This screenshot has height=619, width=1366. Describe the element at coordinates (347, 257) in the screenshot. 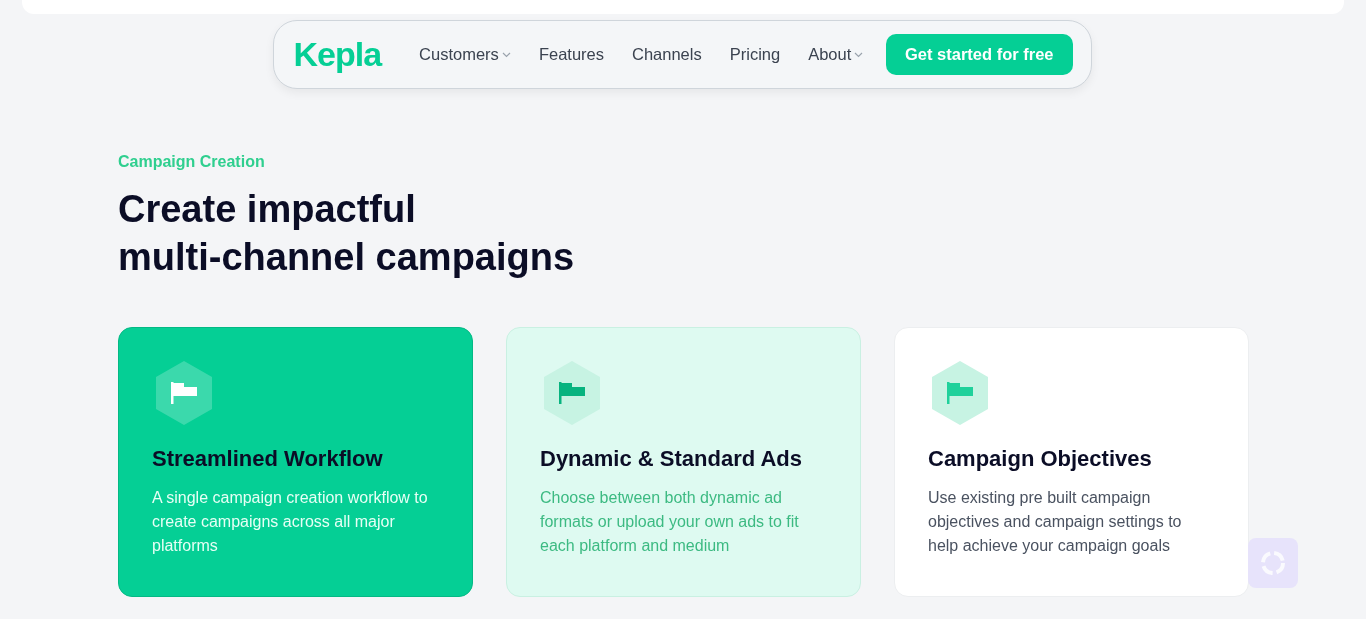

I see `section-heading: multi-channel campaigns` at that location.